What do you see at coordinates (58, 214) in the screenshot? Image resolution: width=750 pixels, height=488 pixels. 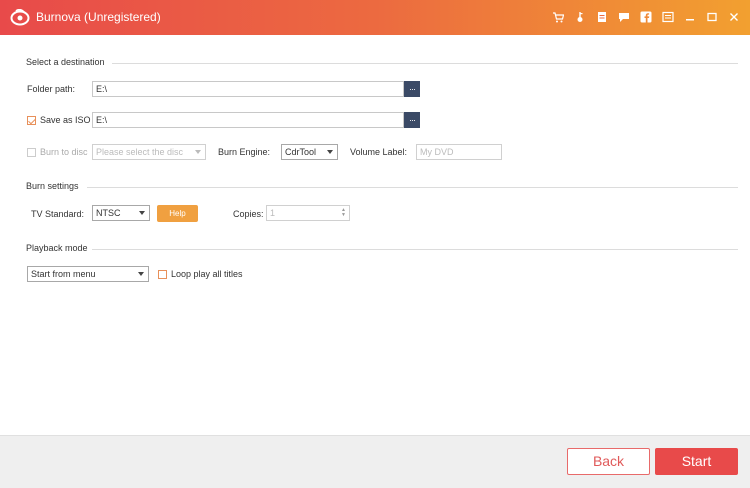 I see `tv-standard-label: TV Standard:` at bounding box center [58, 214].